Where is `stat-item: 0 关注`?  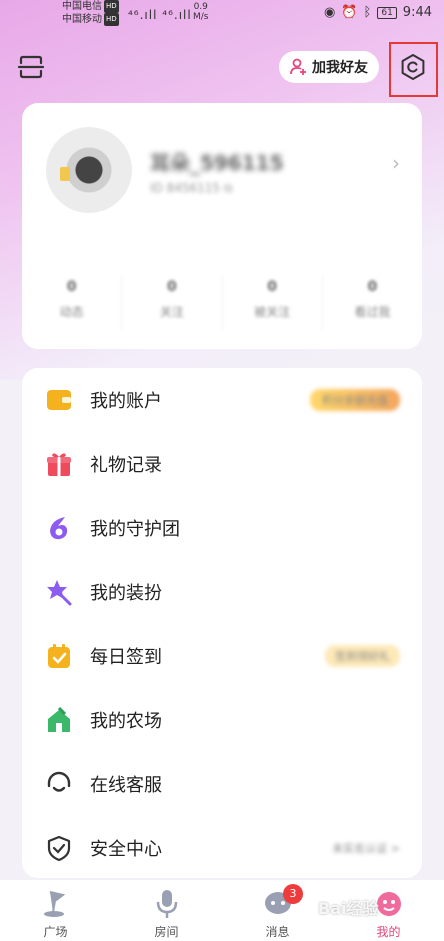
stat-item: 0 关注 is located at coordinates (172, 303).